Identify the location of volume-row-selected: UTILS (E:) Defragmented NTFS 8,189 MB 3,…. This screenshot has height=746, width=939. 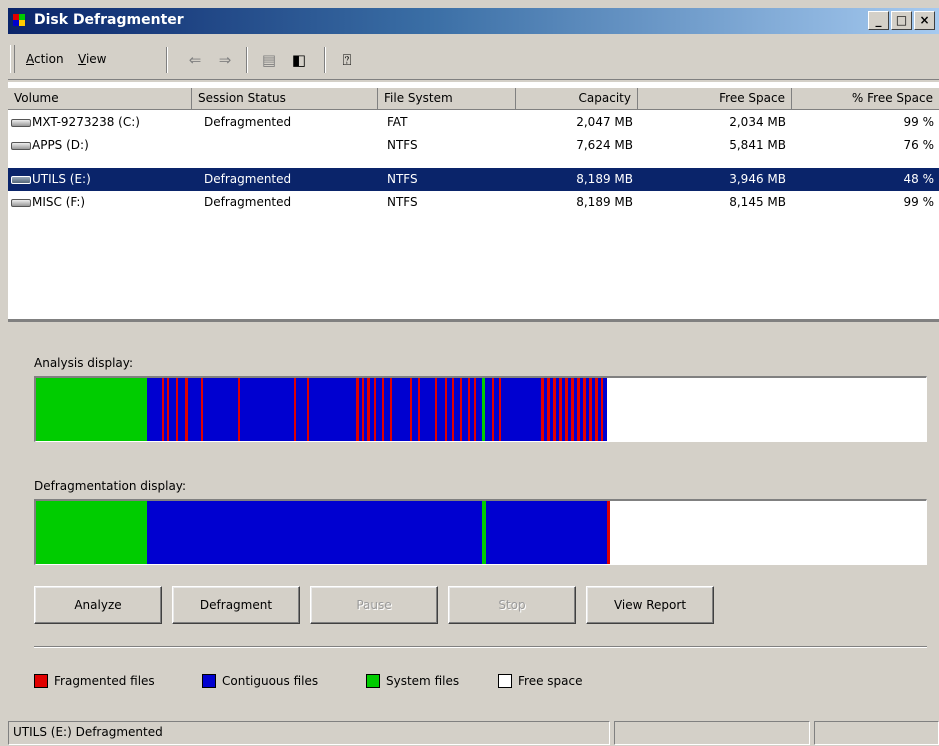
(473, 179).